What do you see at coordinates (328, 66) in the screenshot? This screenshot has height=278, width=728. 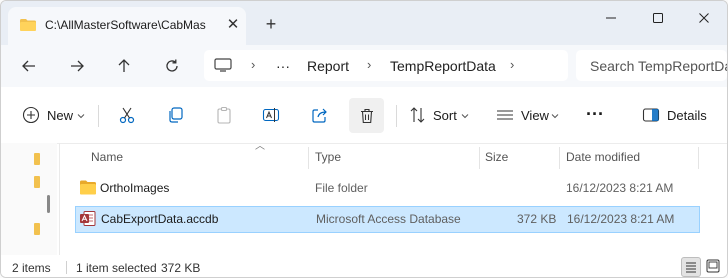 I see `breadcrumb-report: Report` at bounding box center [328, 66].